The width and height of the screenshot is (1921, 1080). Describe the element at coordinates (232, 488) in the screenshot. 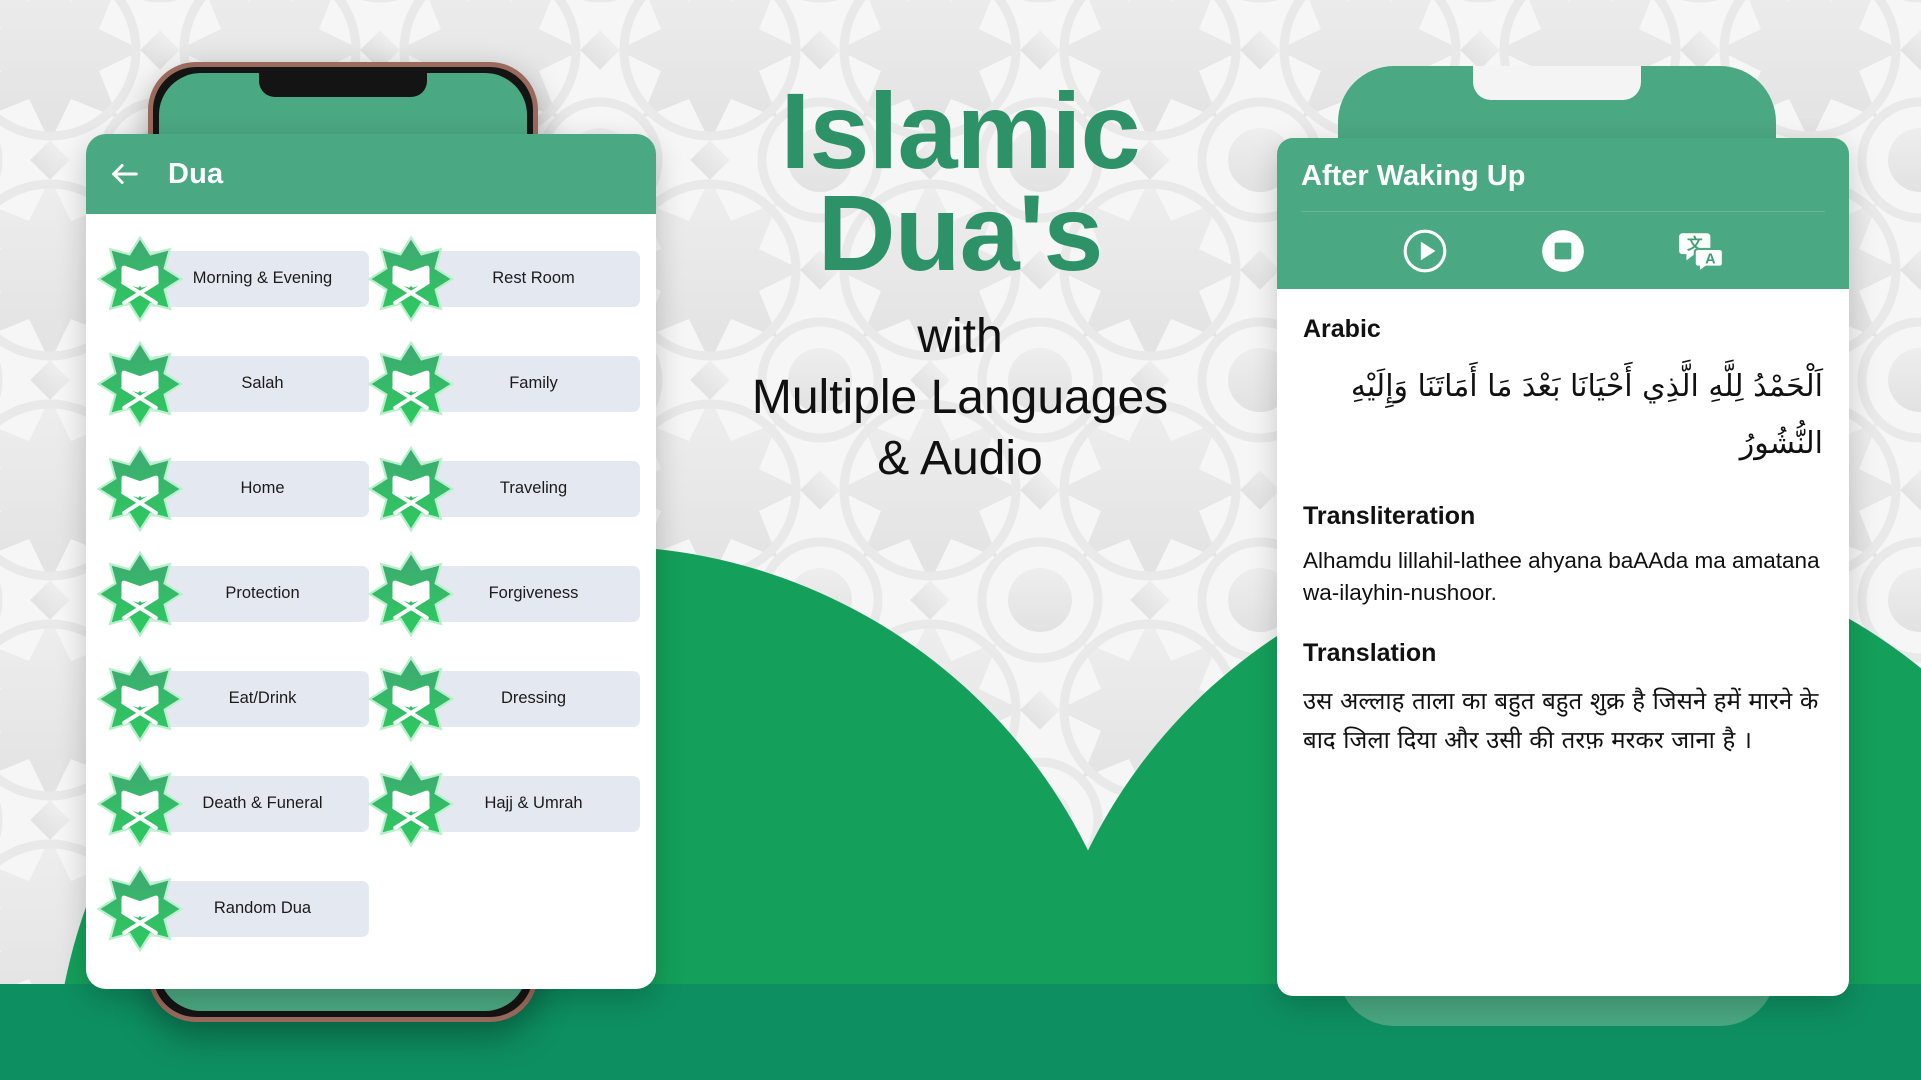

I see `dua-category-item: Home` at that location.